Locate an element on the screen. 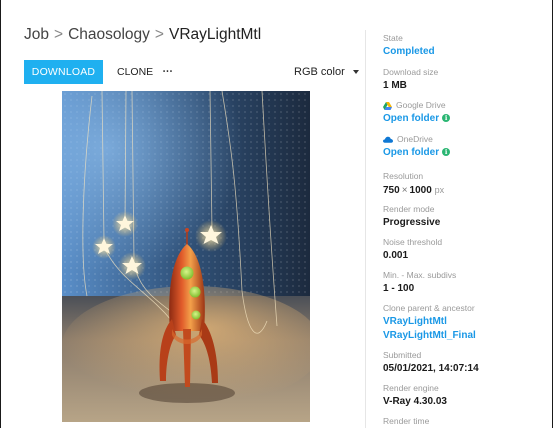 This screenshot has width=553, height=428. state-field: State Completed is located at coordinates (409, 46).